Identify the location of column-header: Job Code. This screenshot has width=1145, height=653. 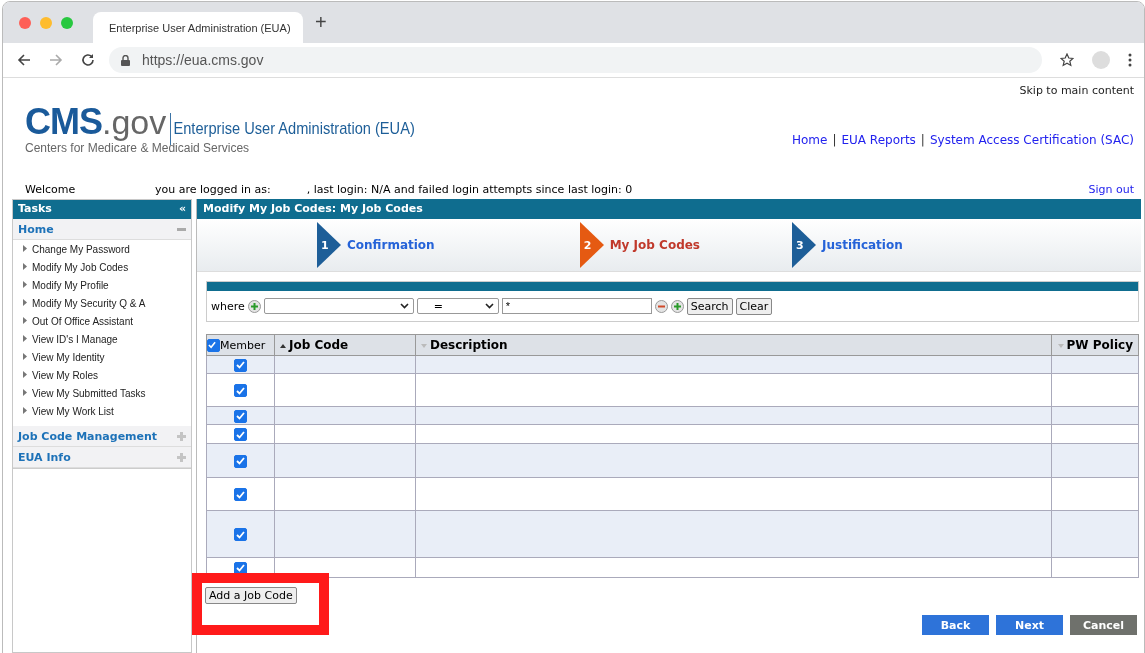
(345, 345).